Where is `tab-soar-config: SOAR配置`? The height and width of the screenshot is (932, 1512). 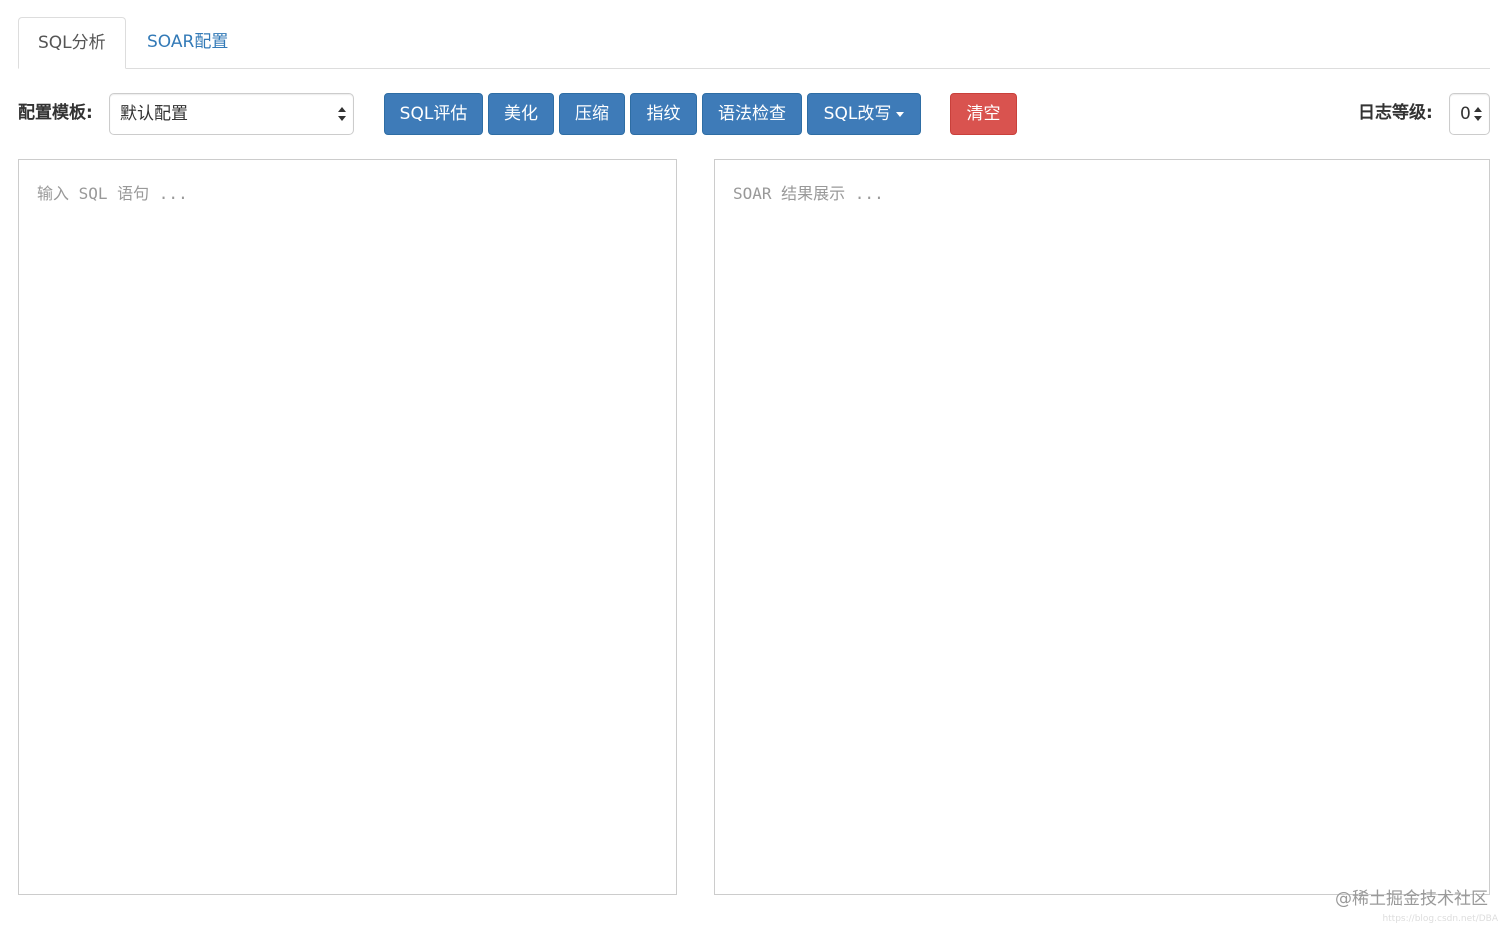 tab-soar-config: SOAR配置 is located at coordinates (187, 43).